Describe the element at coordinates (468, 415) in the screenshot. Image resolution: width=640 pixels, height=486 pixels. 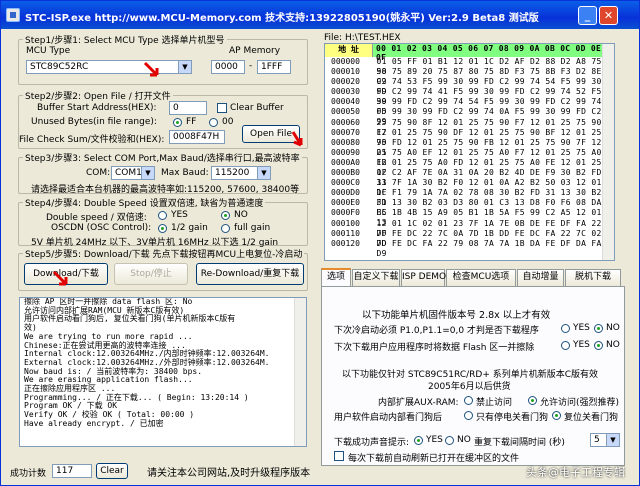
I see `watchdog-opt1-radio` at that location.